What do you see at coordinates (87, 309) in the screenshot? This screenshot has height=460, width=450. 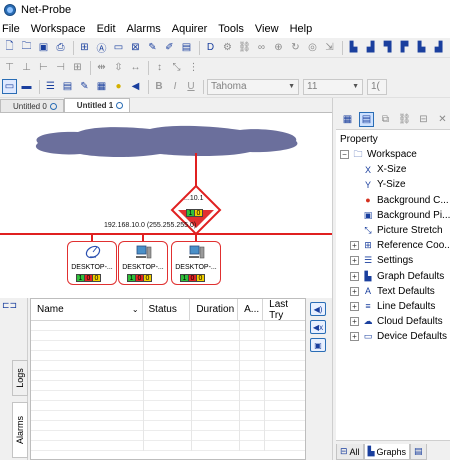 I see `column-name: Name ⌄` at bounding box center [87, 309].